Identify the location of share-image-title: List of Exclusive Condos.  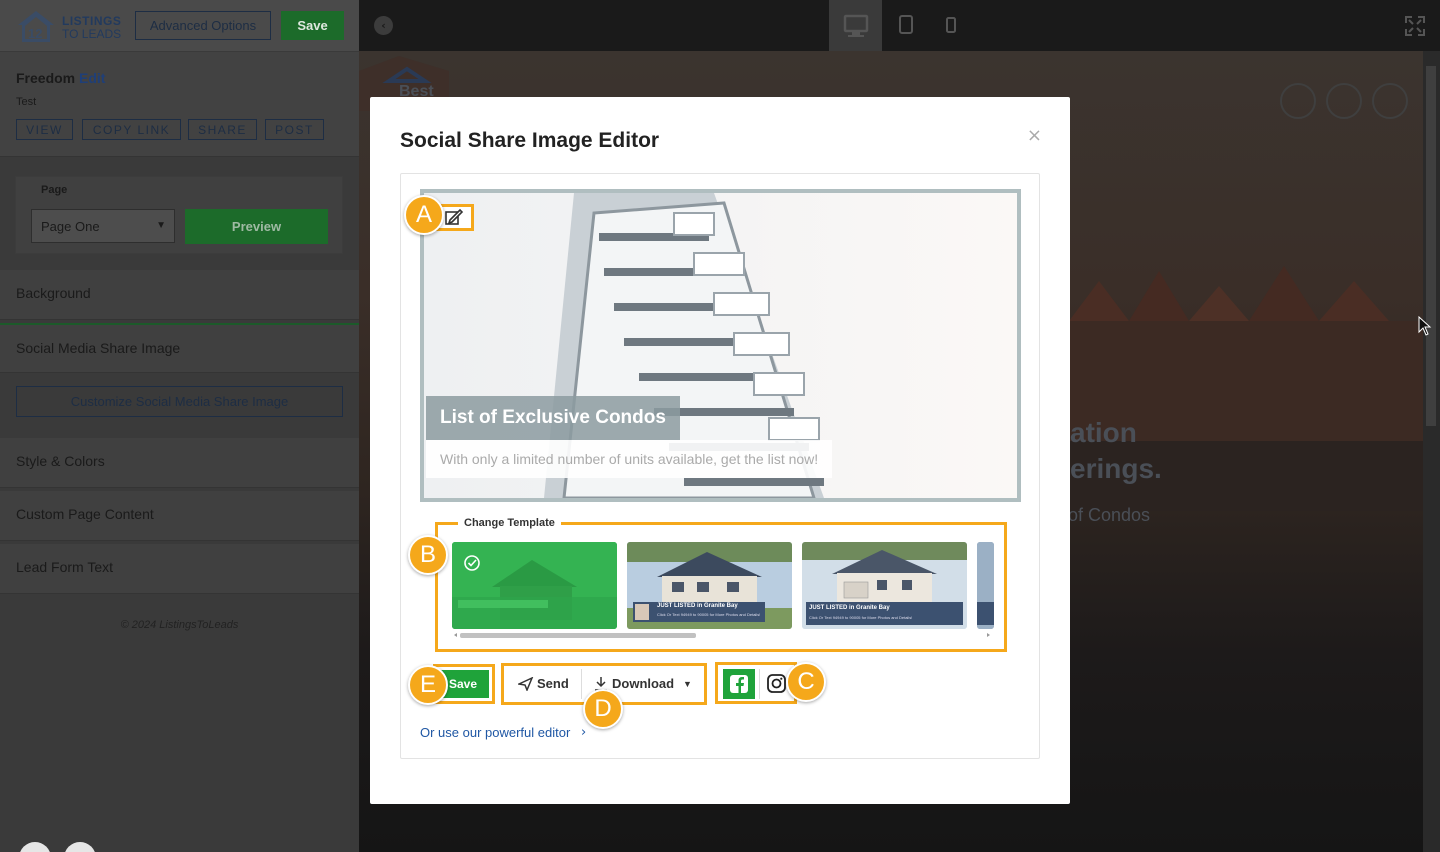
(553, 418).